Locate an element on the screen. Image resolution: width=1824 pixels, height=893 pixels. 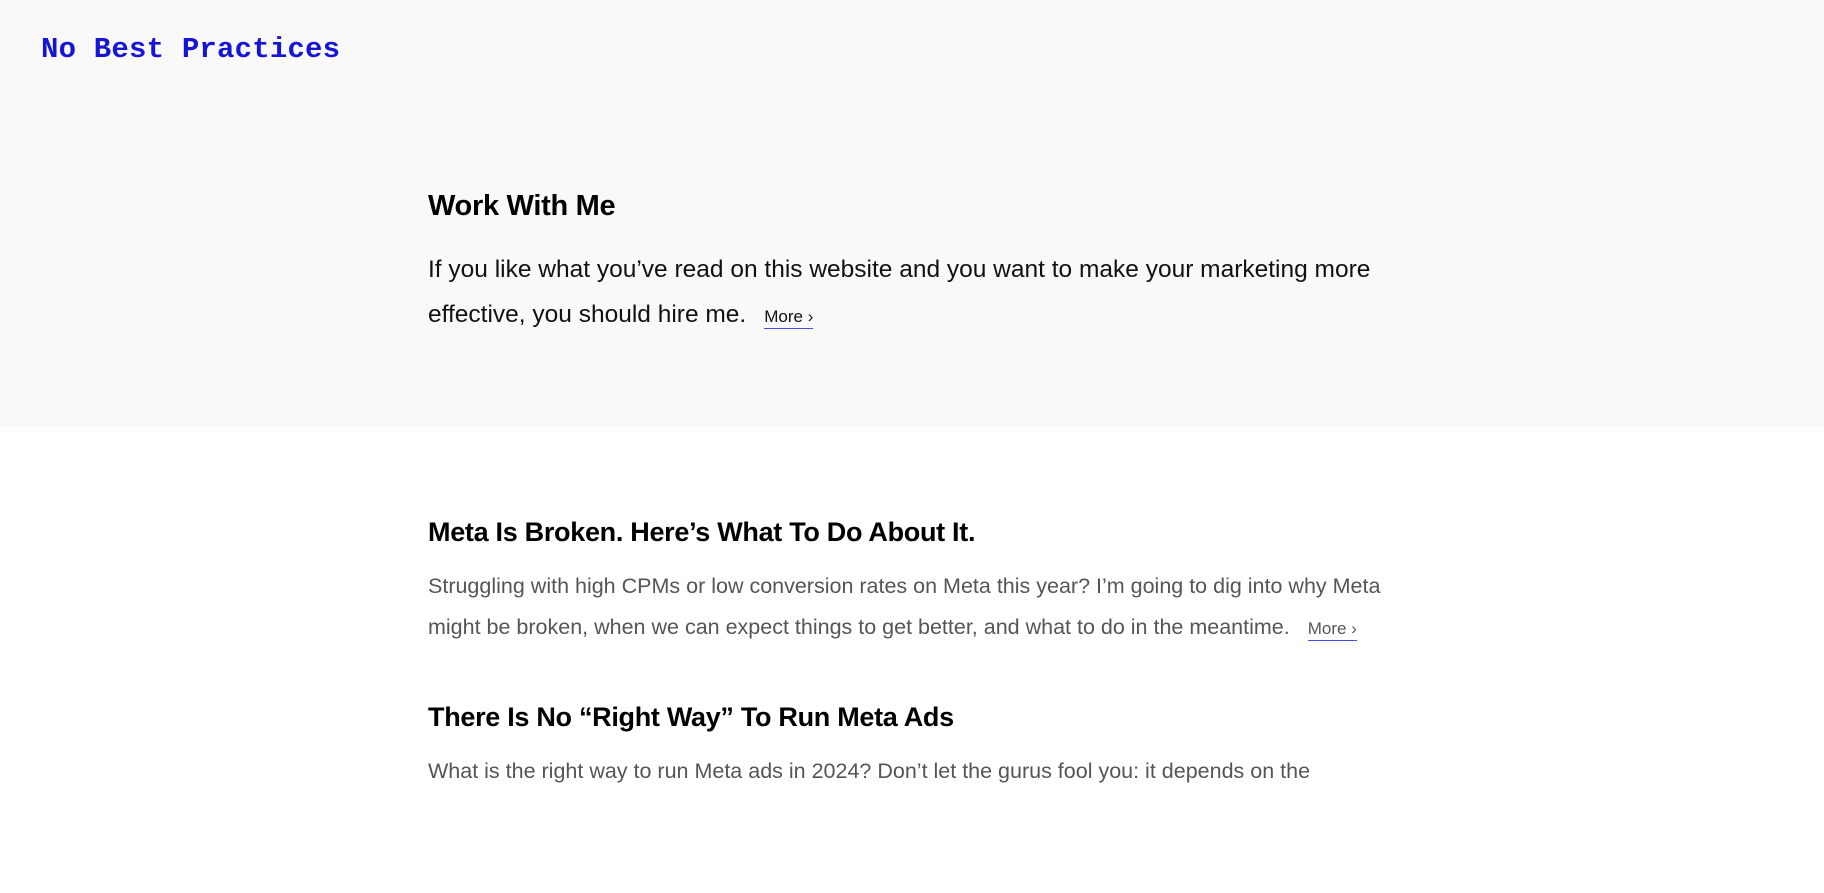
post-more-link: More › is located at coordinates (1332, 629).